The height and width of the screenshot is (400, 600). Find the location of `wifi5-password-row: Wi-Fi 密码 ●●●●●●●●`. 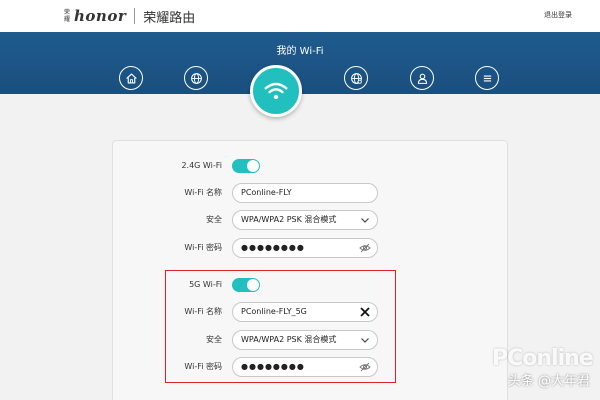

wifi5-password-row: Wi-Fi 密码 ●●●●●●●● is located at coordinates (310, 367).